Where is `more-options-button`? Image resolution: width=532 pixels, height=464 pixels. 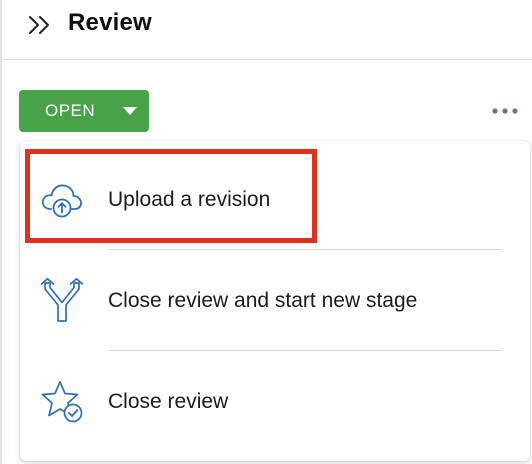
more-options-button is located at coordinates (505, 111).